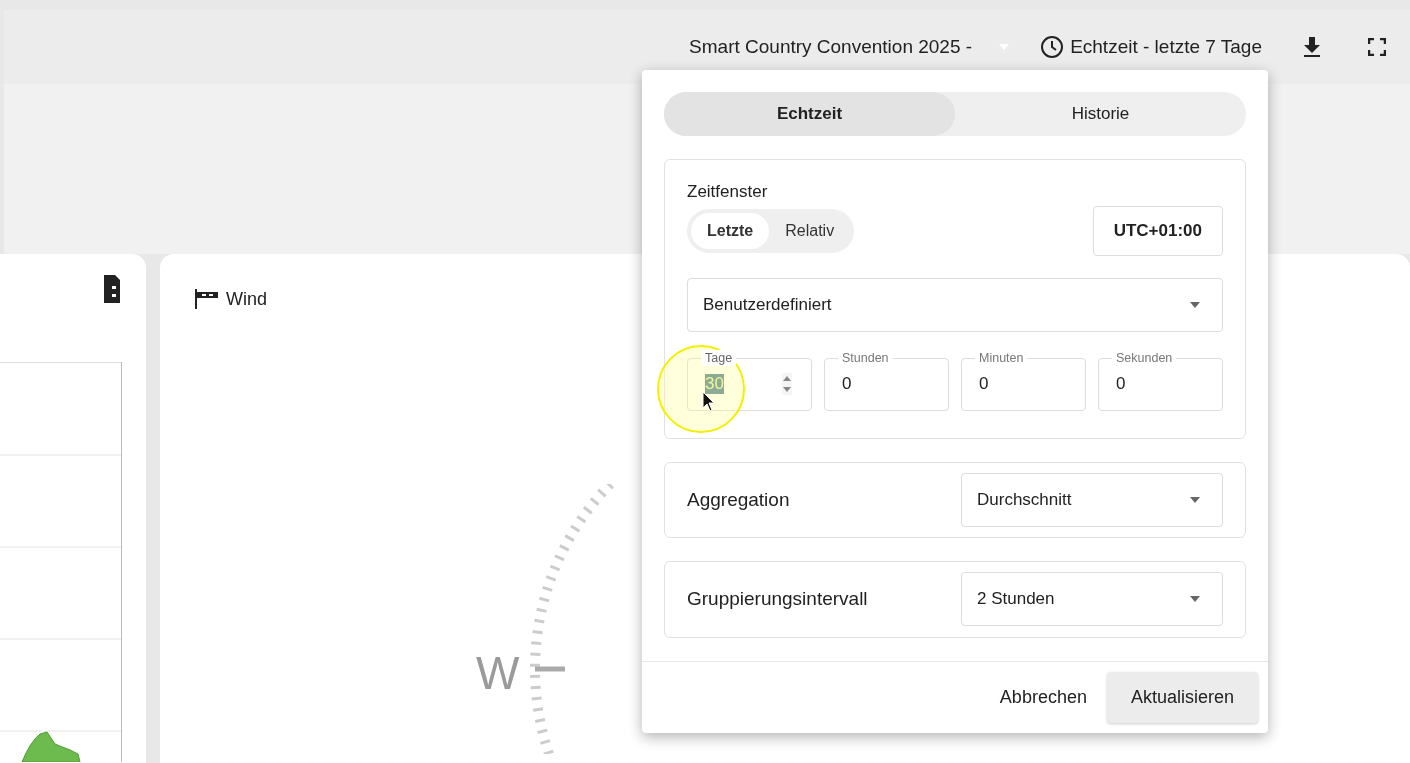 Image resolution: width=1410 pixels, height=763 pixels. Describe the element at coordinates (1157, 230) in the screenshot. I see `timezone-button: UTC+01:00` at that location.